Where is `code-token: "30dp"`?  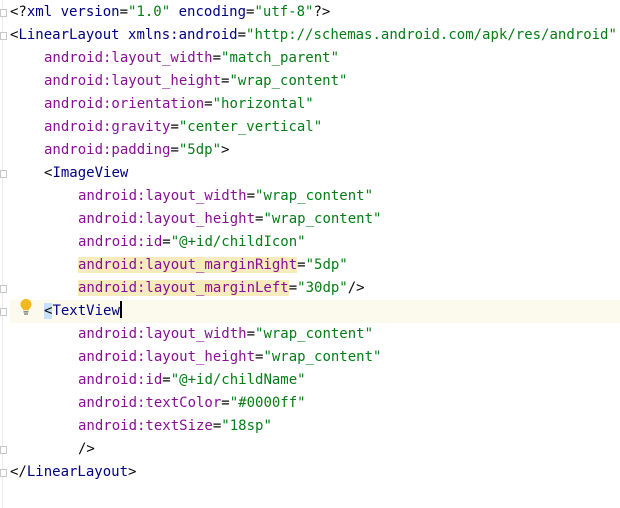
code-token: "30dp" is located at coordinates (322, 288).